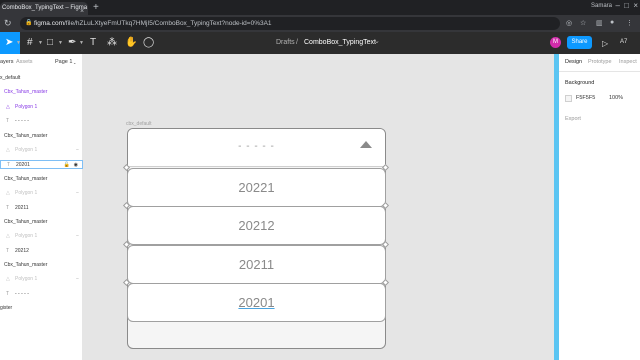  Describe the element at coordinates (6, 308) in the screenshot. I see `layer-label: gister` at that location.